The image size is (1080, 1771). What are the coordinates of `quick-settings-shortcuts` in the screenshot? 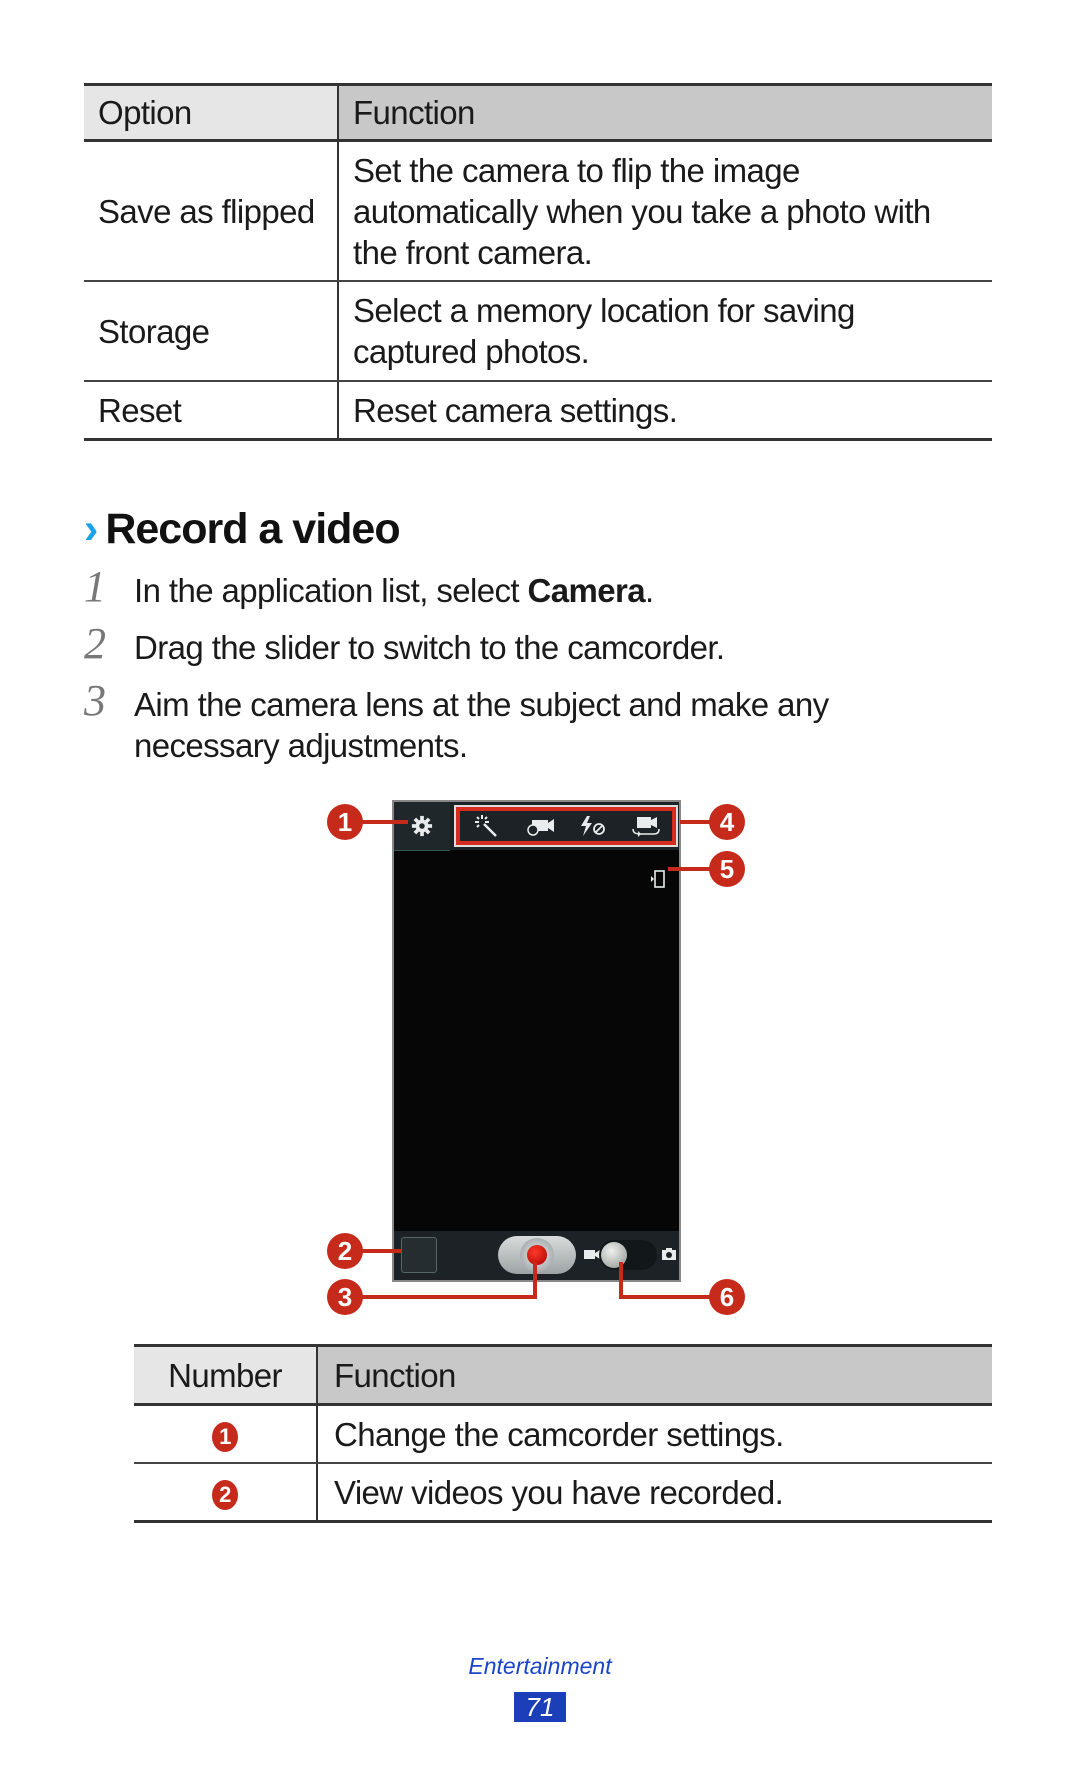 It's located at (566, 826).